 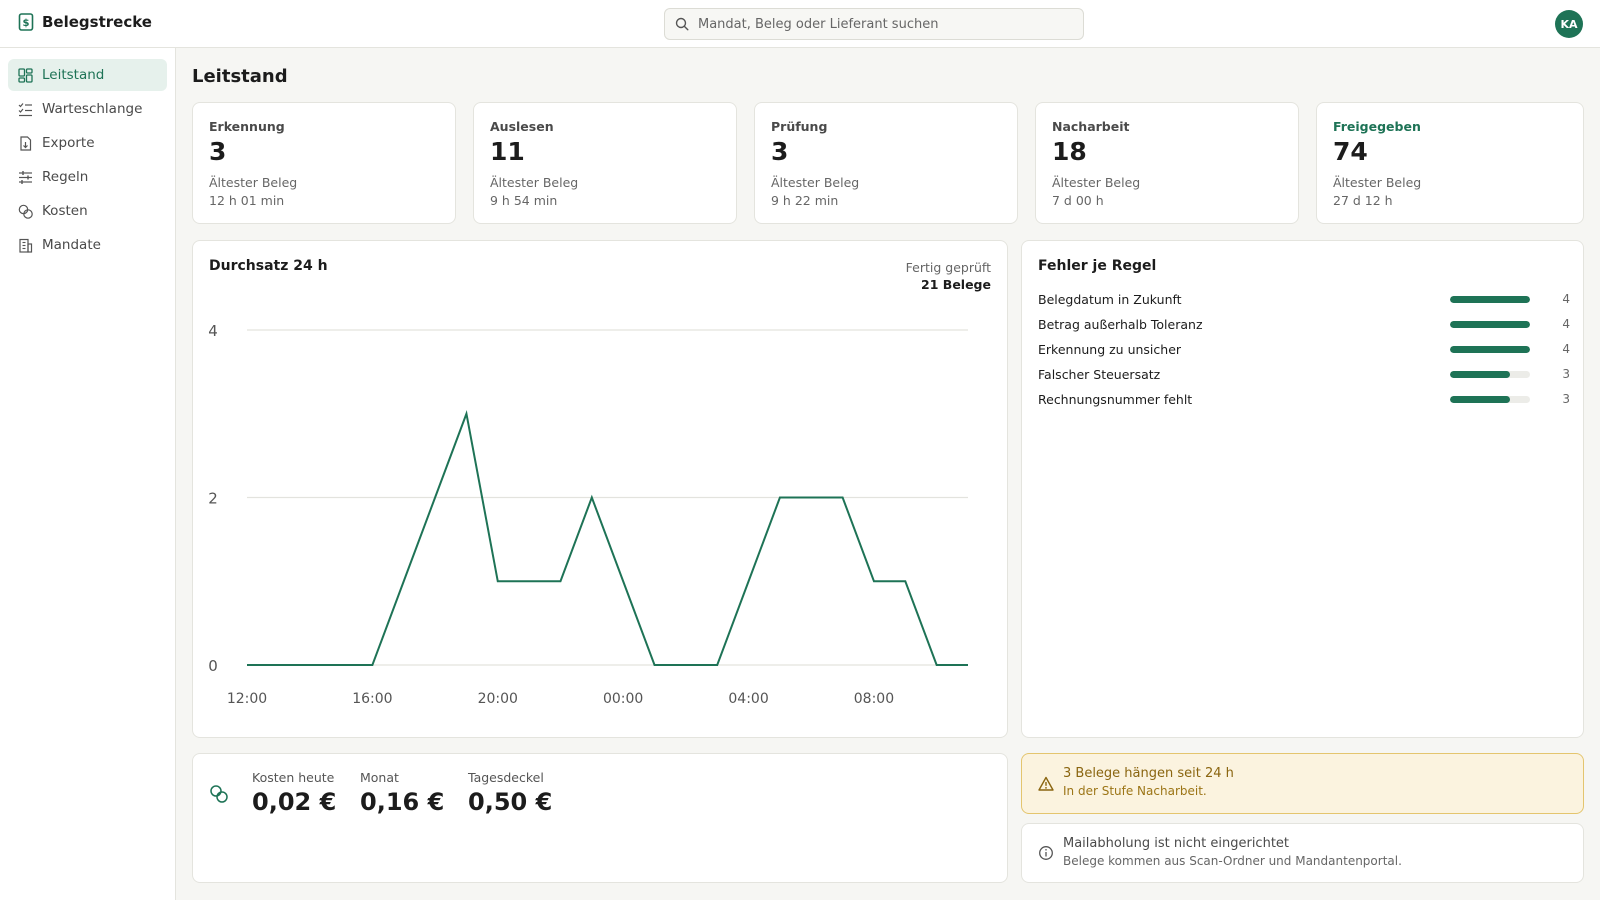 I want to click on page-title: Leitstand, so click(x=240, y=76).